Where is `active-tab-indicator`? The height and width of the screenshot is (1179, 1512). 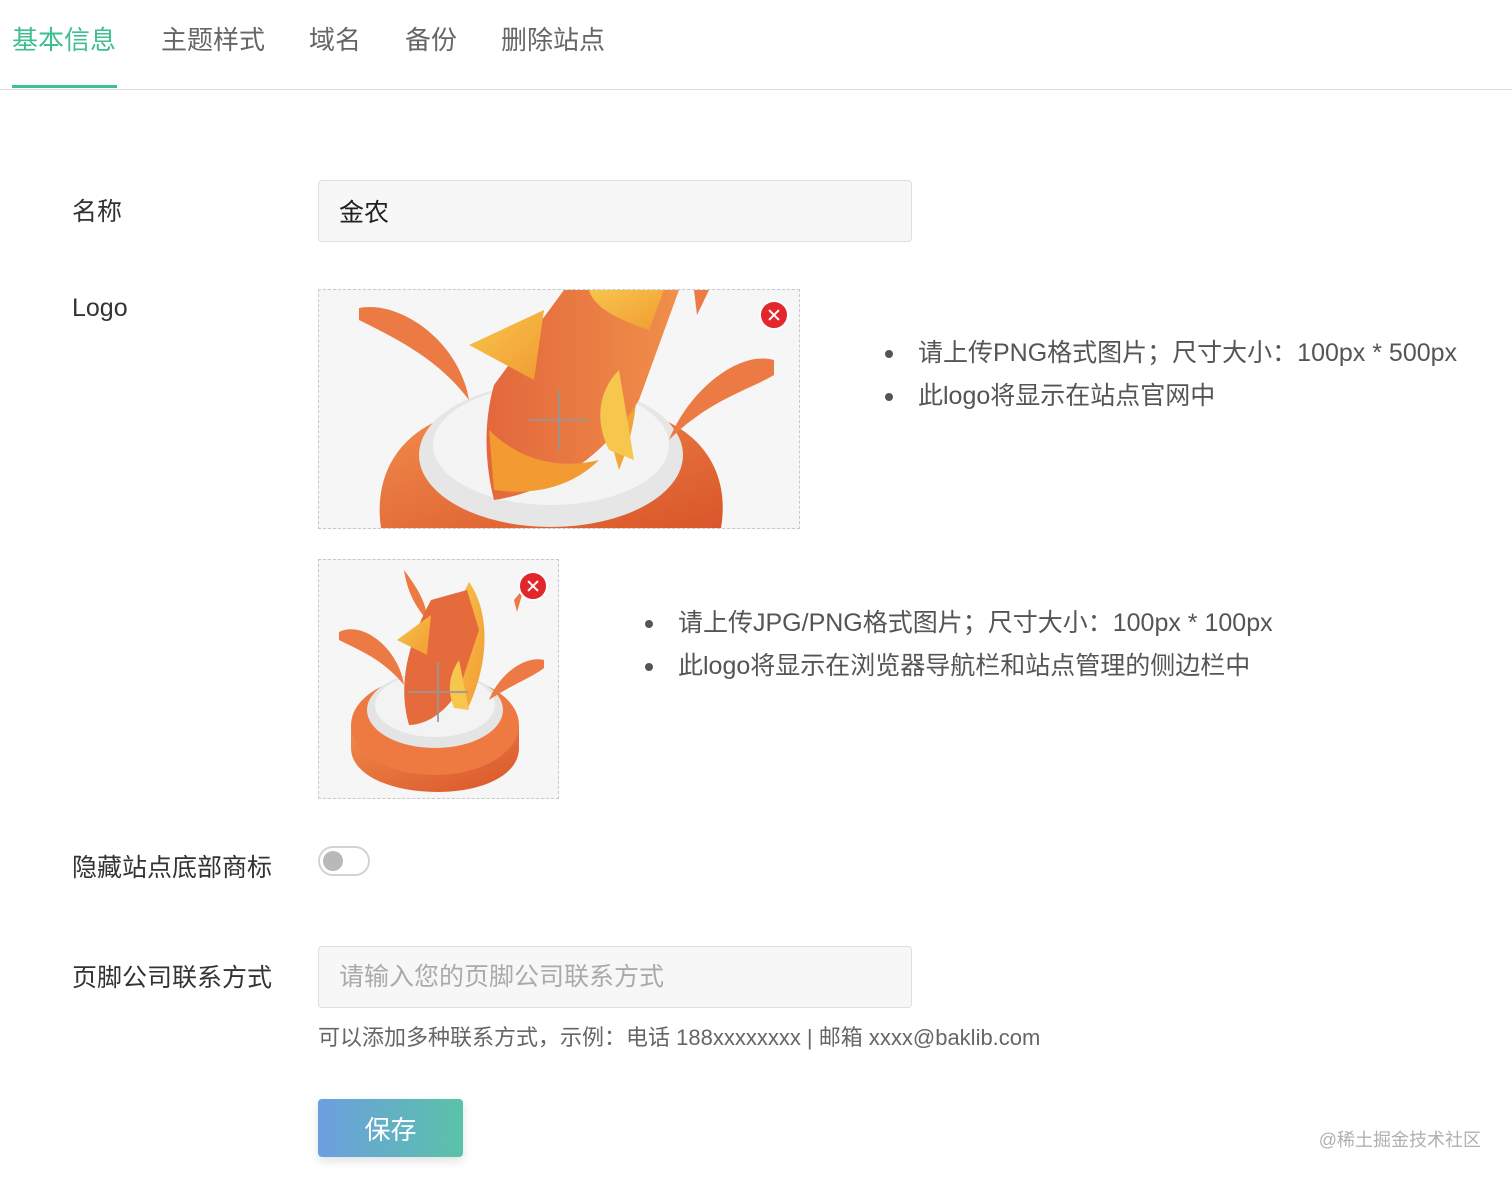 active-tab-indicator is located at coordinates (64, 86).